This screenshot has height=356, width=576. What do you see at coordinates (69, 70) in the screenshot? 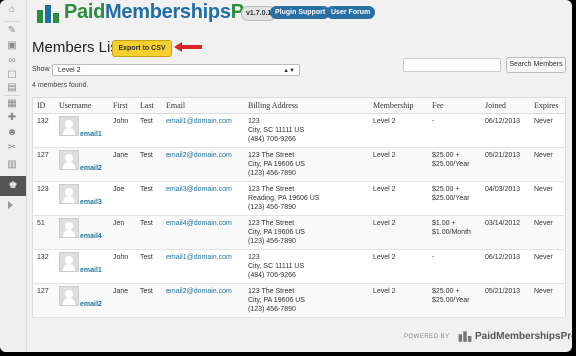
I see `level-select-value: Level 2` at bounding box center [69, 70].